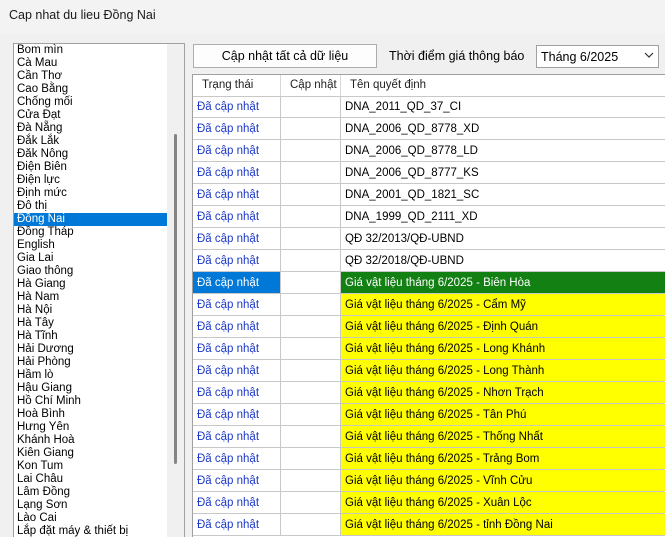  Describe the element at coordinates (503, 305) in the screenshot. I see `decision-cell: Giá vật liệu tháng 6/2025 - Cẩm Mỹ` at that location.